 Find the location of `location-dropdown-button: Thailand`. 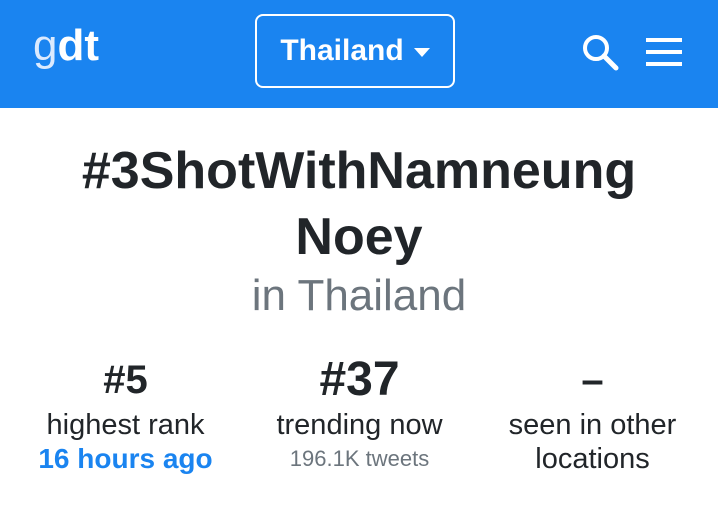

location-dropdown-button: Thailand is located at coordinates (355, 51).